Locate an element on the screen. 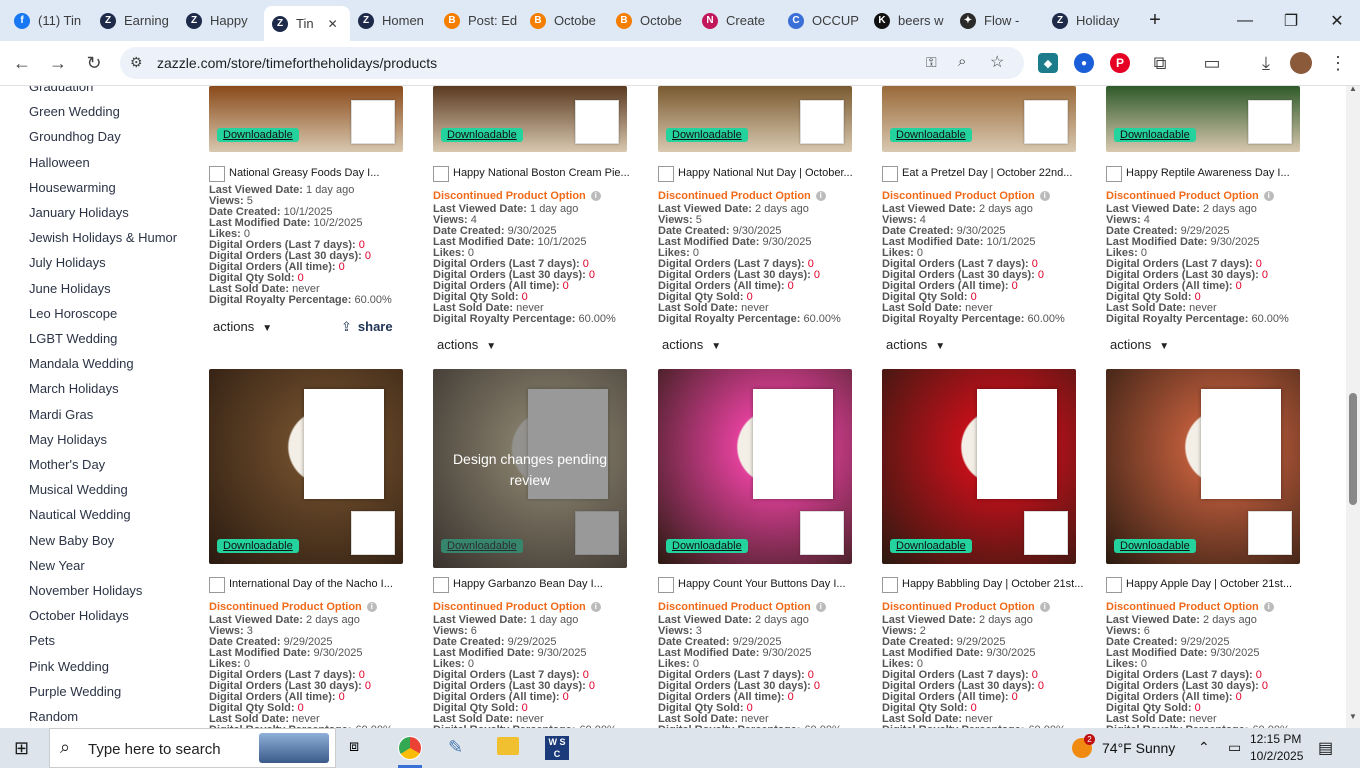 The width and height of the screenshot is (1360, 768). sidebar-category: Housewarming is located at coordinates (72, 187).